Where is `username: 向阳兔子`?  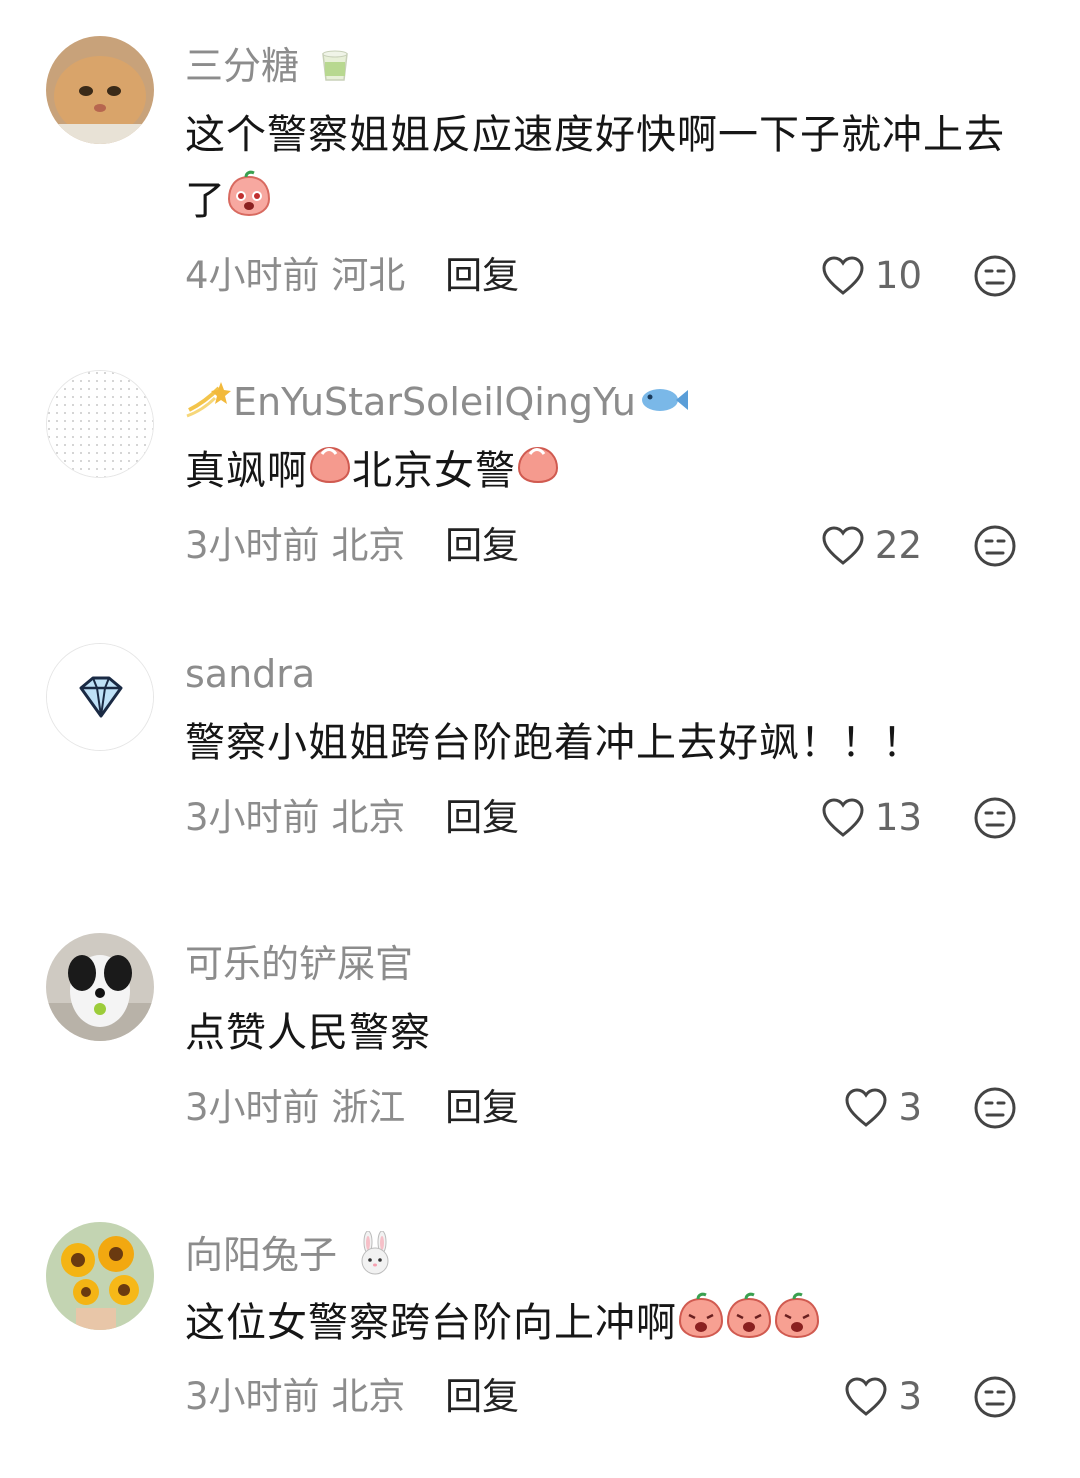 username: 向阳兔子 is located at coordinates (290, 1257).